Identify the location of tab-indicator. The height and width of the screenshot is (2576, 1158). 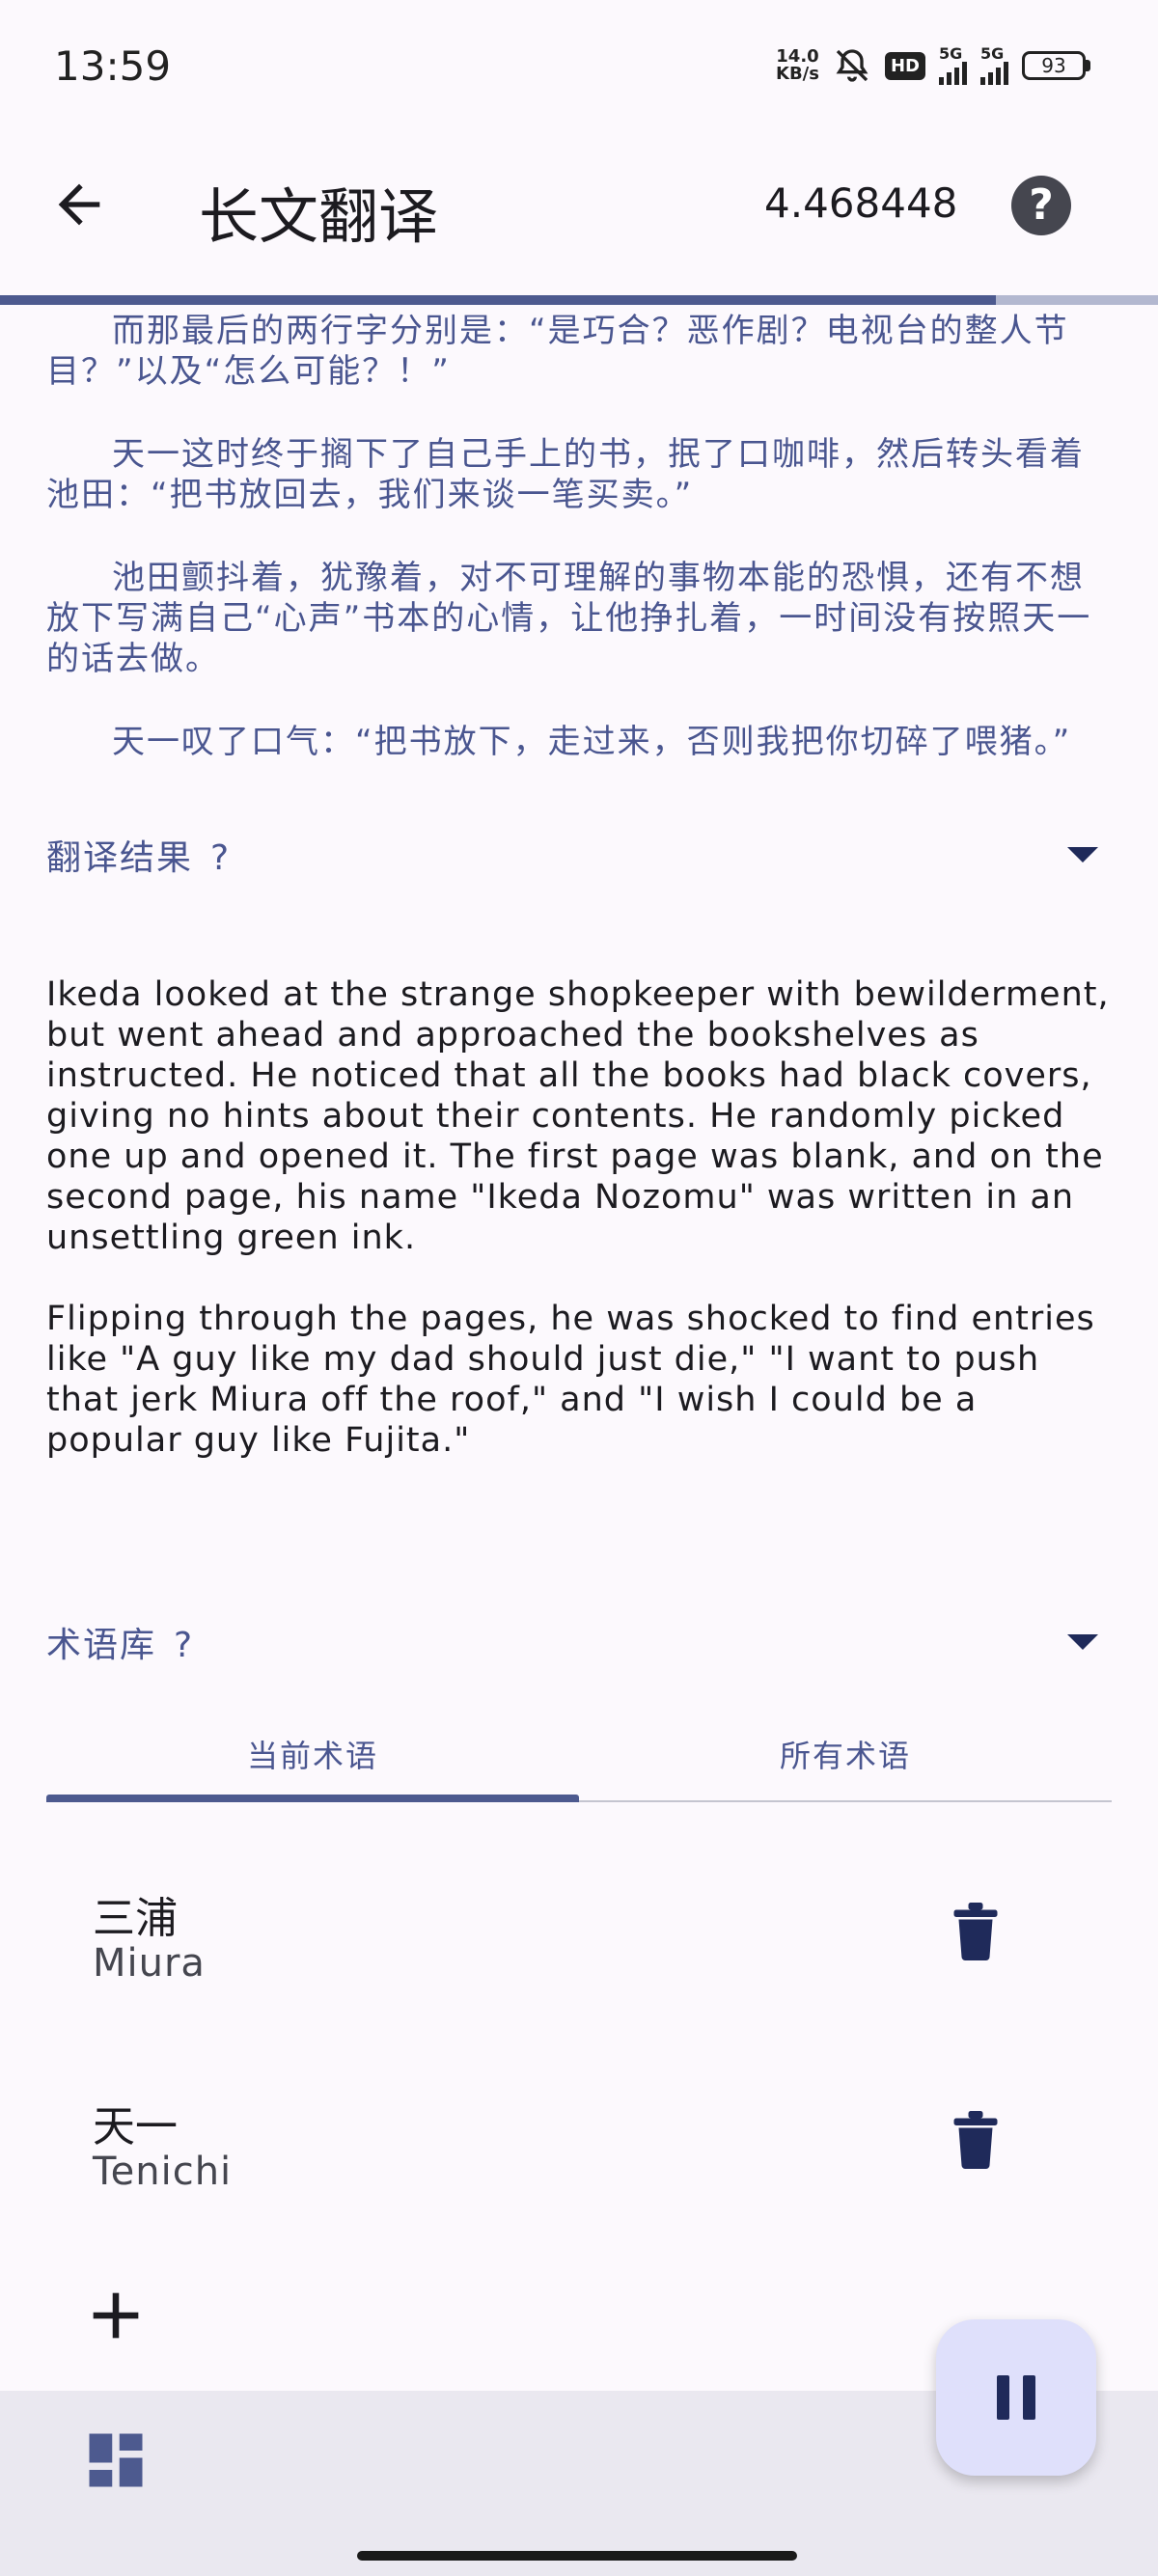
(312, 1798).